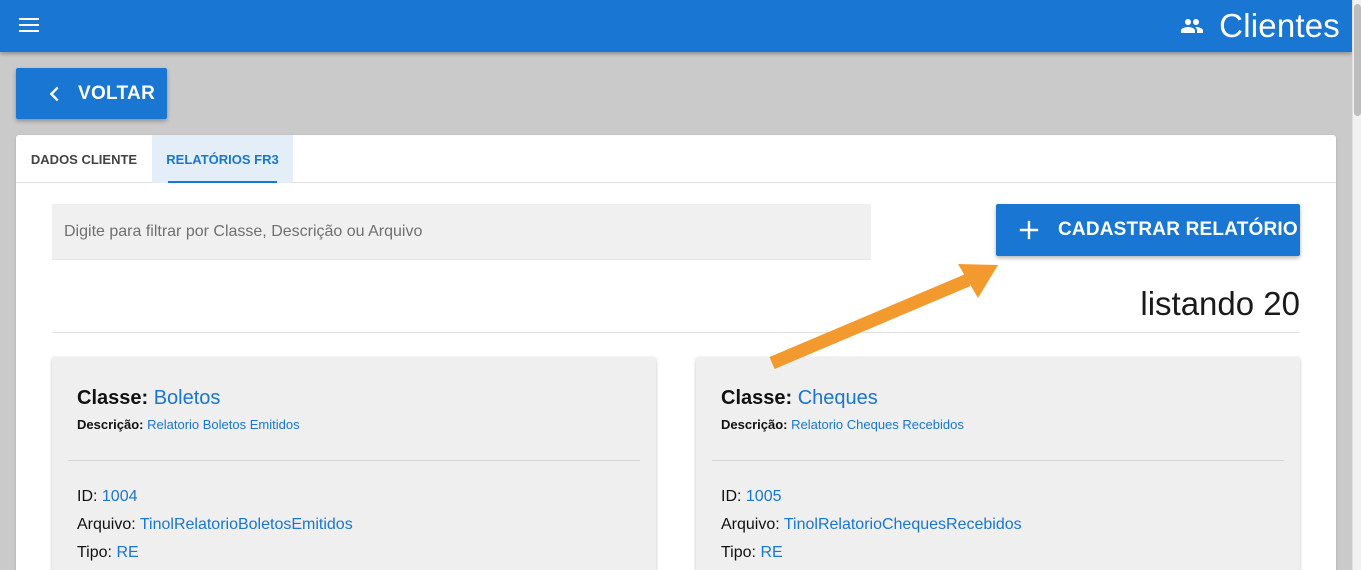 The height and width of the screenshot is (570, 1361). I want to click on active-tab-indicator, so click(222, 182).